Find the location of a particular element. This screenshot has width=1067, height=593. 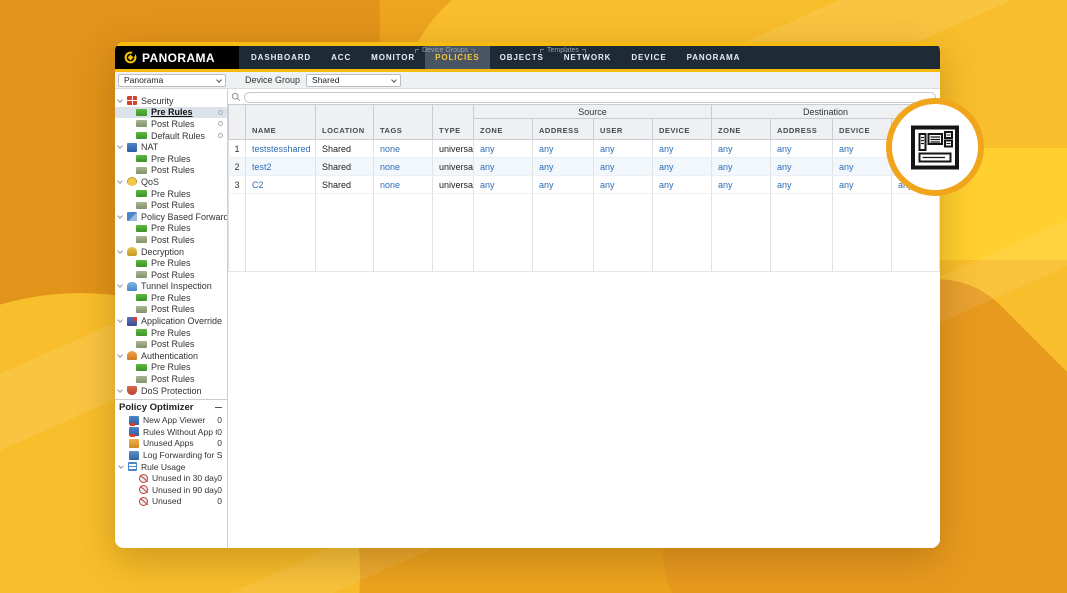

column-header-src-zone: ZONE is located at coordinates (503, 129).